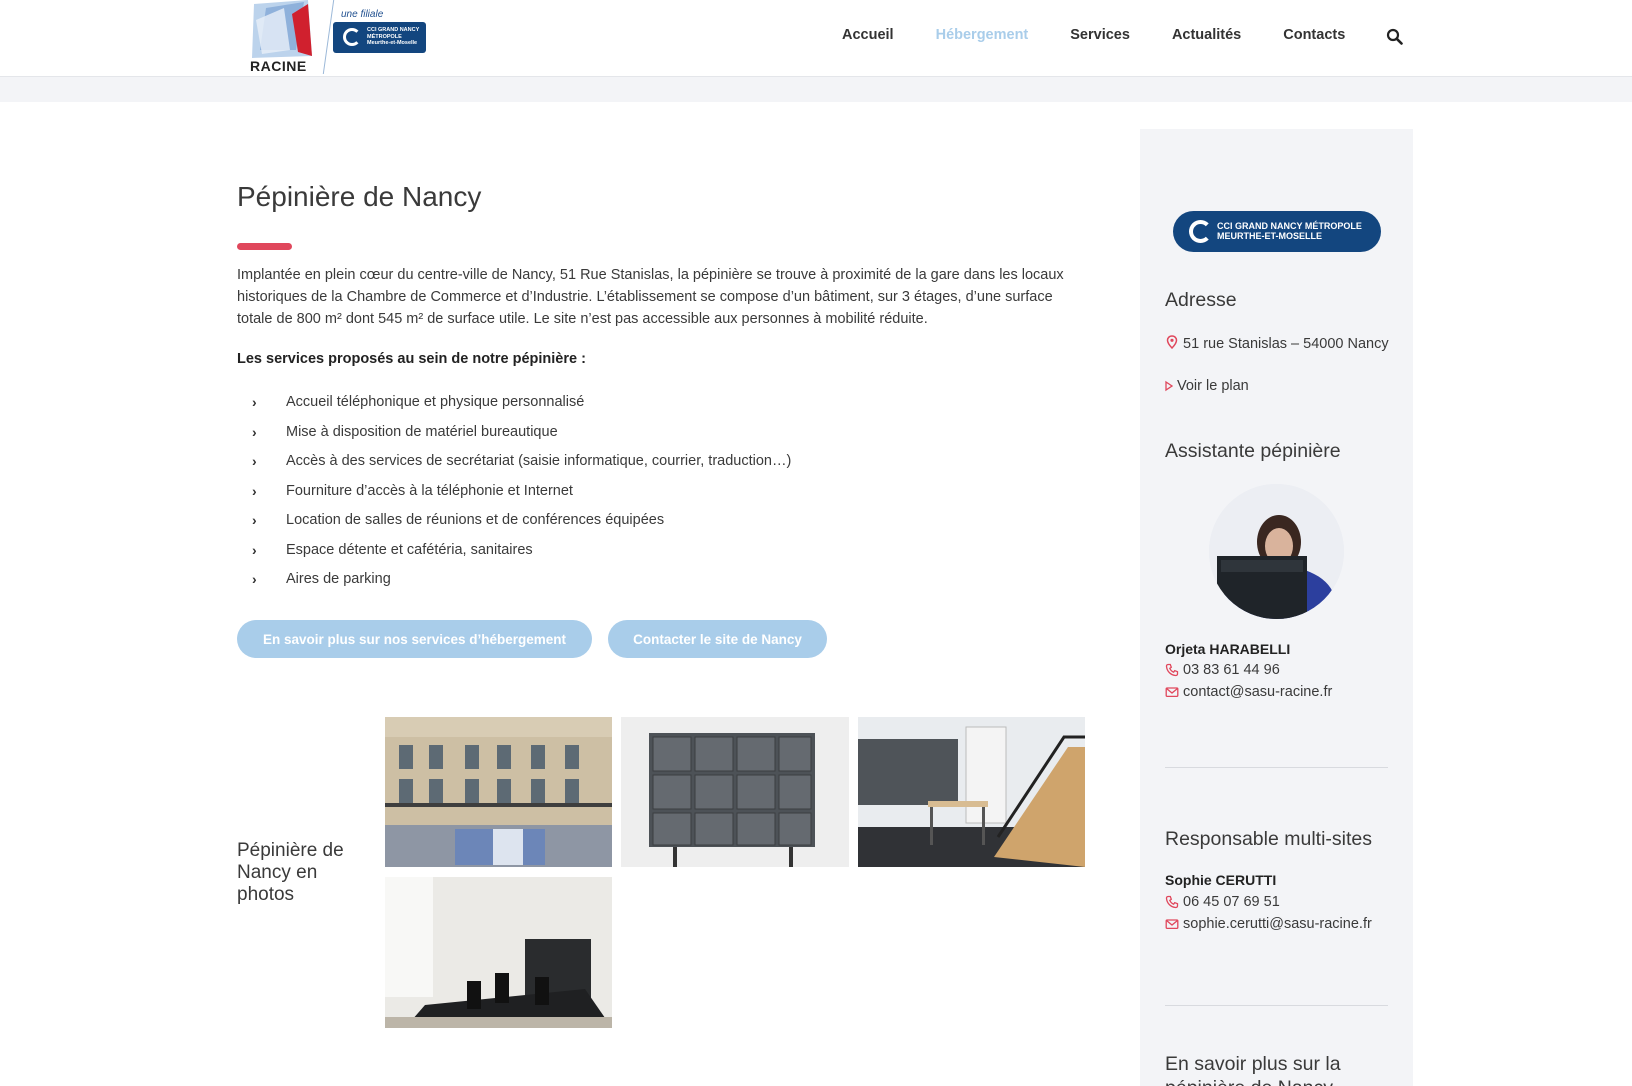 This screenshot has width=1632, height=1086. What do you see at coordinates (982, 35) in the screenshot?
I see `nav-hebergement: Hébergement` at bounding box center [982, 35].